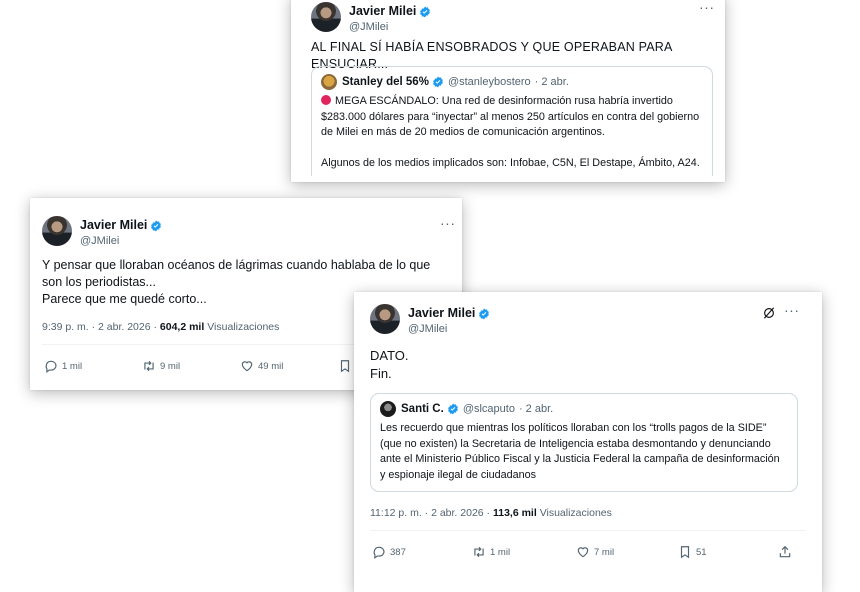 This screenshot has height=592, width=860. I want to click on retweet-button: 9 mil, so click(161, 366).